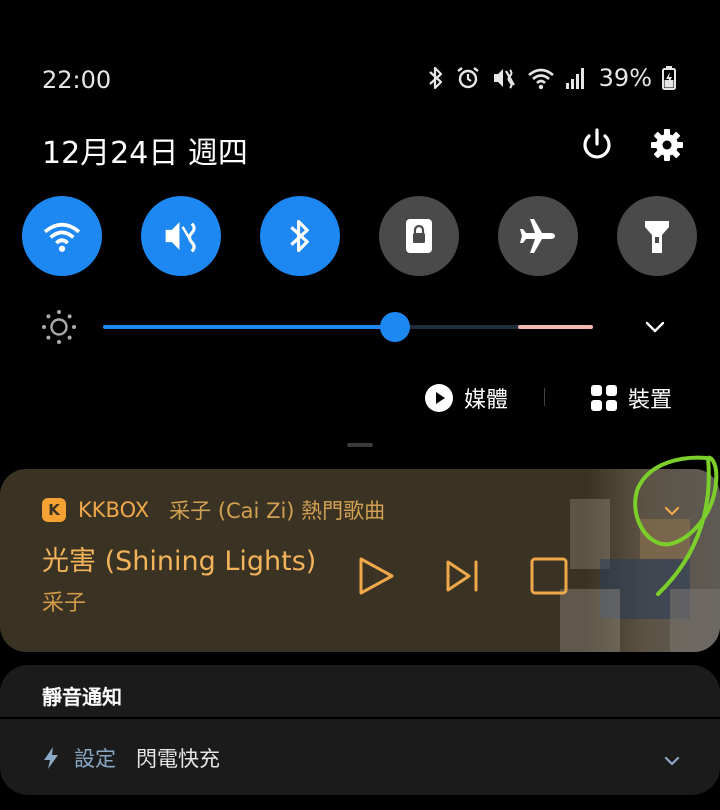 The height and width of the screenshot is (810, 720). I want to click on quick-settings-tiles, so click(361, 237).